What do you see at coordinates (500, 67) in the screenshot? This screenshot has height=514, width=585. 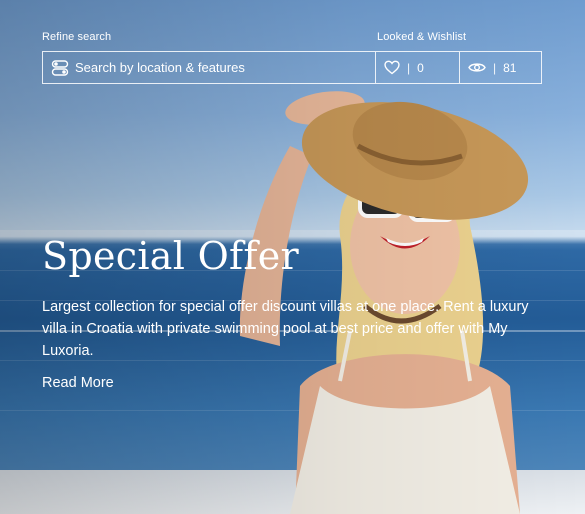 I see `viewed-button: | 81` at bounding box center [500, 67].